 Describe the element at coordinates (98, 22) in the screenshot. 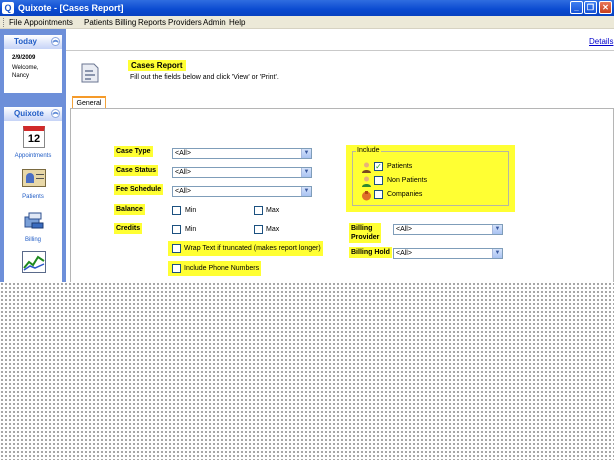

I see `menu-patients: Patients` at that location.